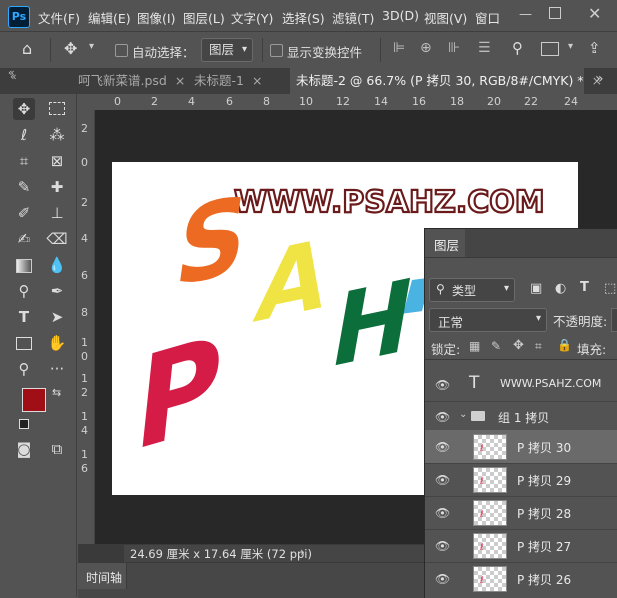 This screenshot has width=617, height=598. I want to click on marquee-tool-icon, so click(57, 109).